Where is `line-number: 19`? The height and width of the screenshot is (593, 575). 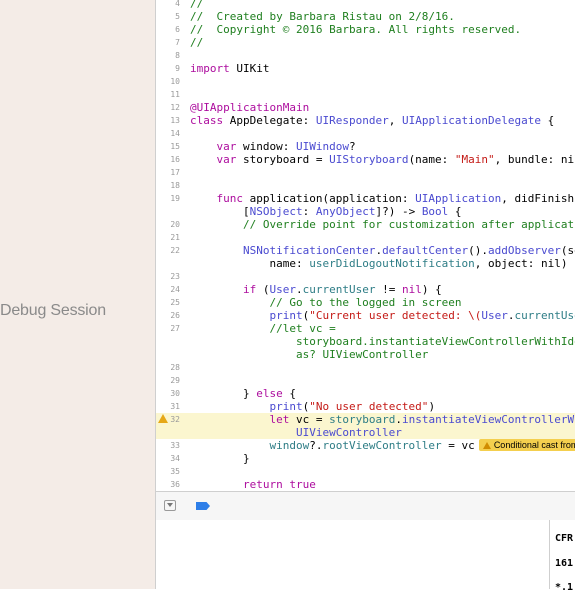 line-number: 19 is located at coordinates (175, 198).